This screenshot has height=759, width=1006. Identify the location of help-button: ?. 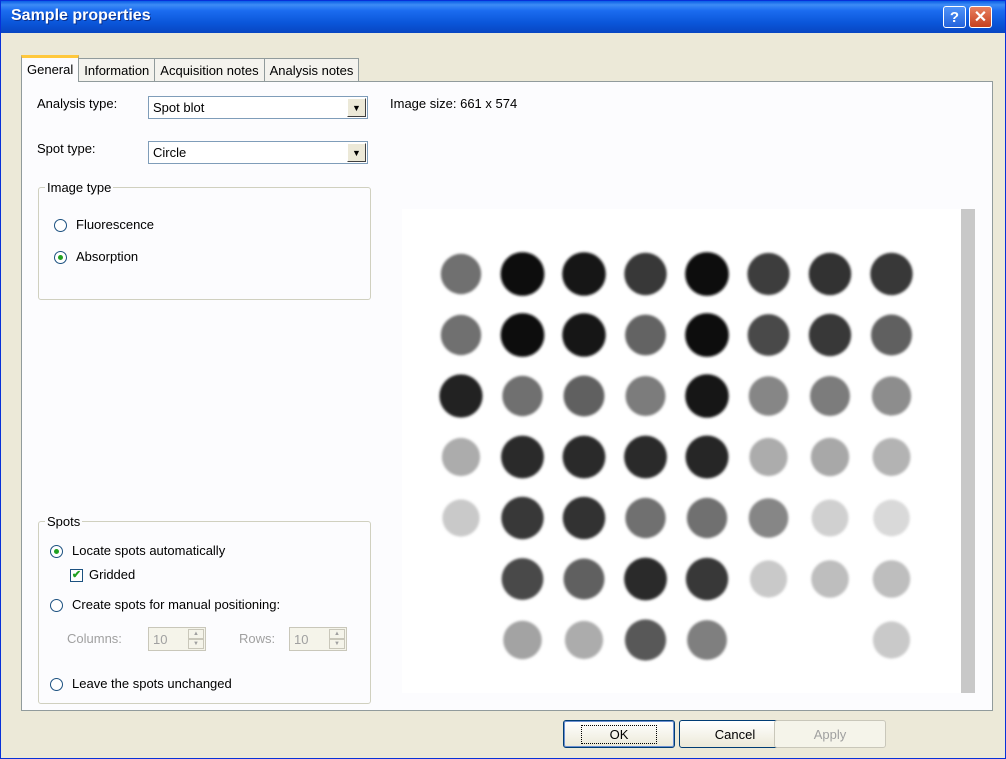
(954, 17).